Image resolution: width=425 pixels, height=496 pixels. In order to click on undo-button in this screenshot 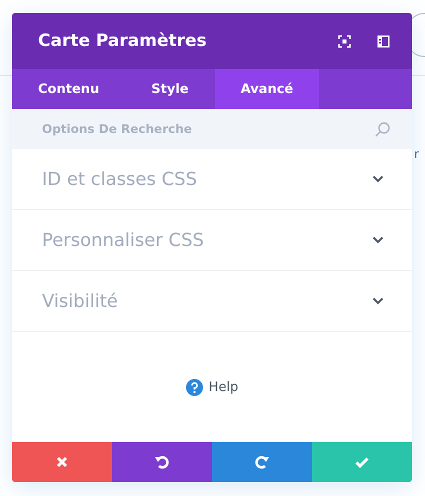, I will do `click(162, 462)`.